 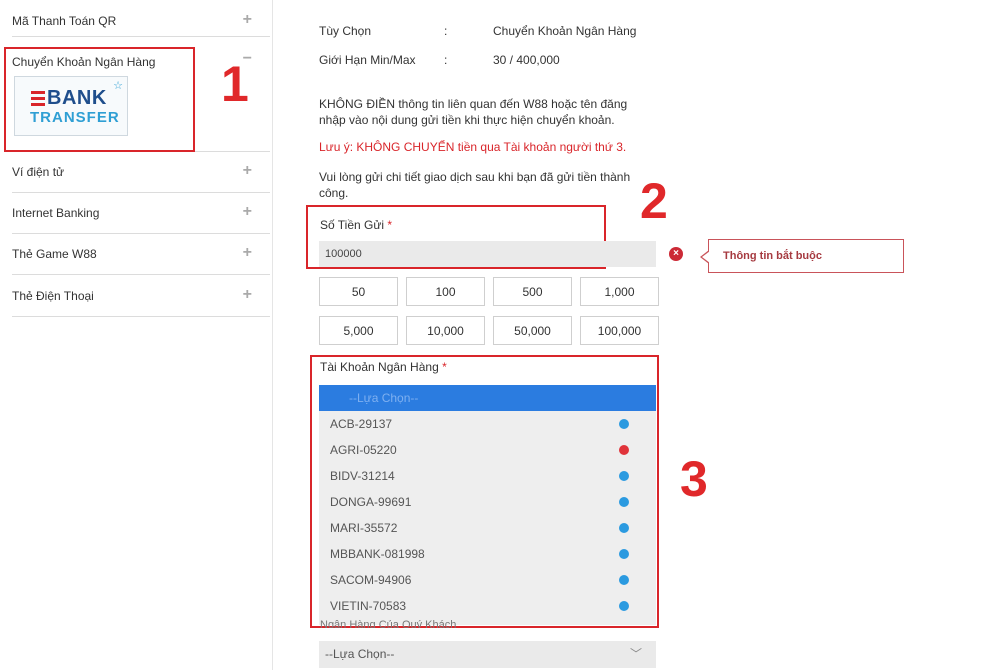 I want to click on sidebar-item-label: Mã Thanh Toán QR, so click(x=64, y=21).